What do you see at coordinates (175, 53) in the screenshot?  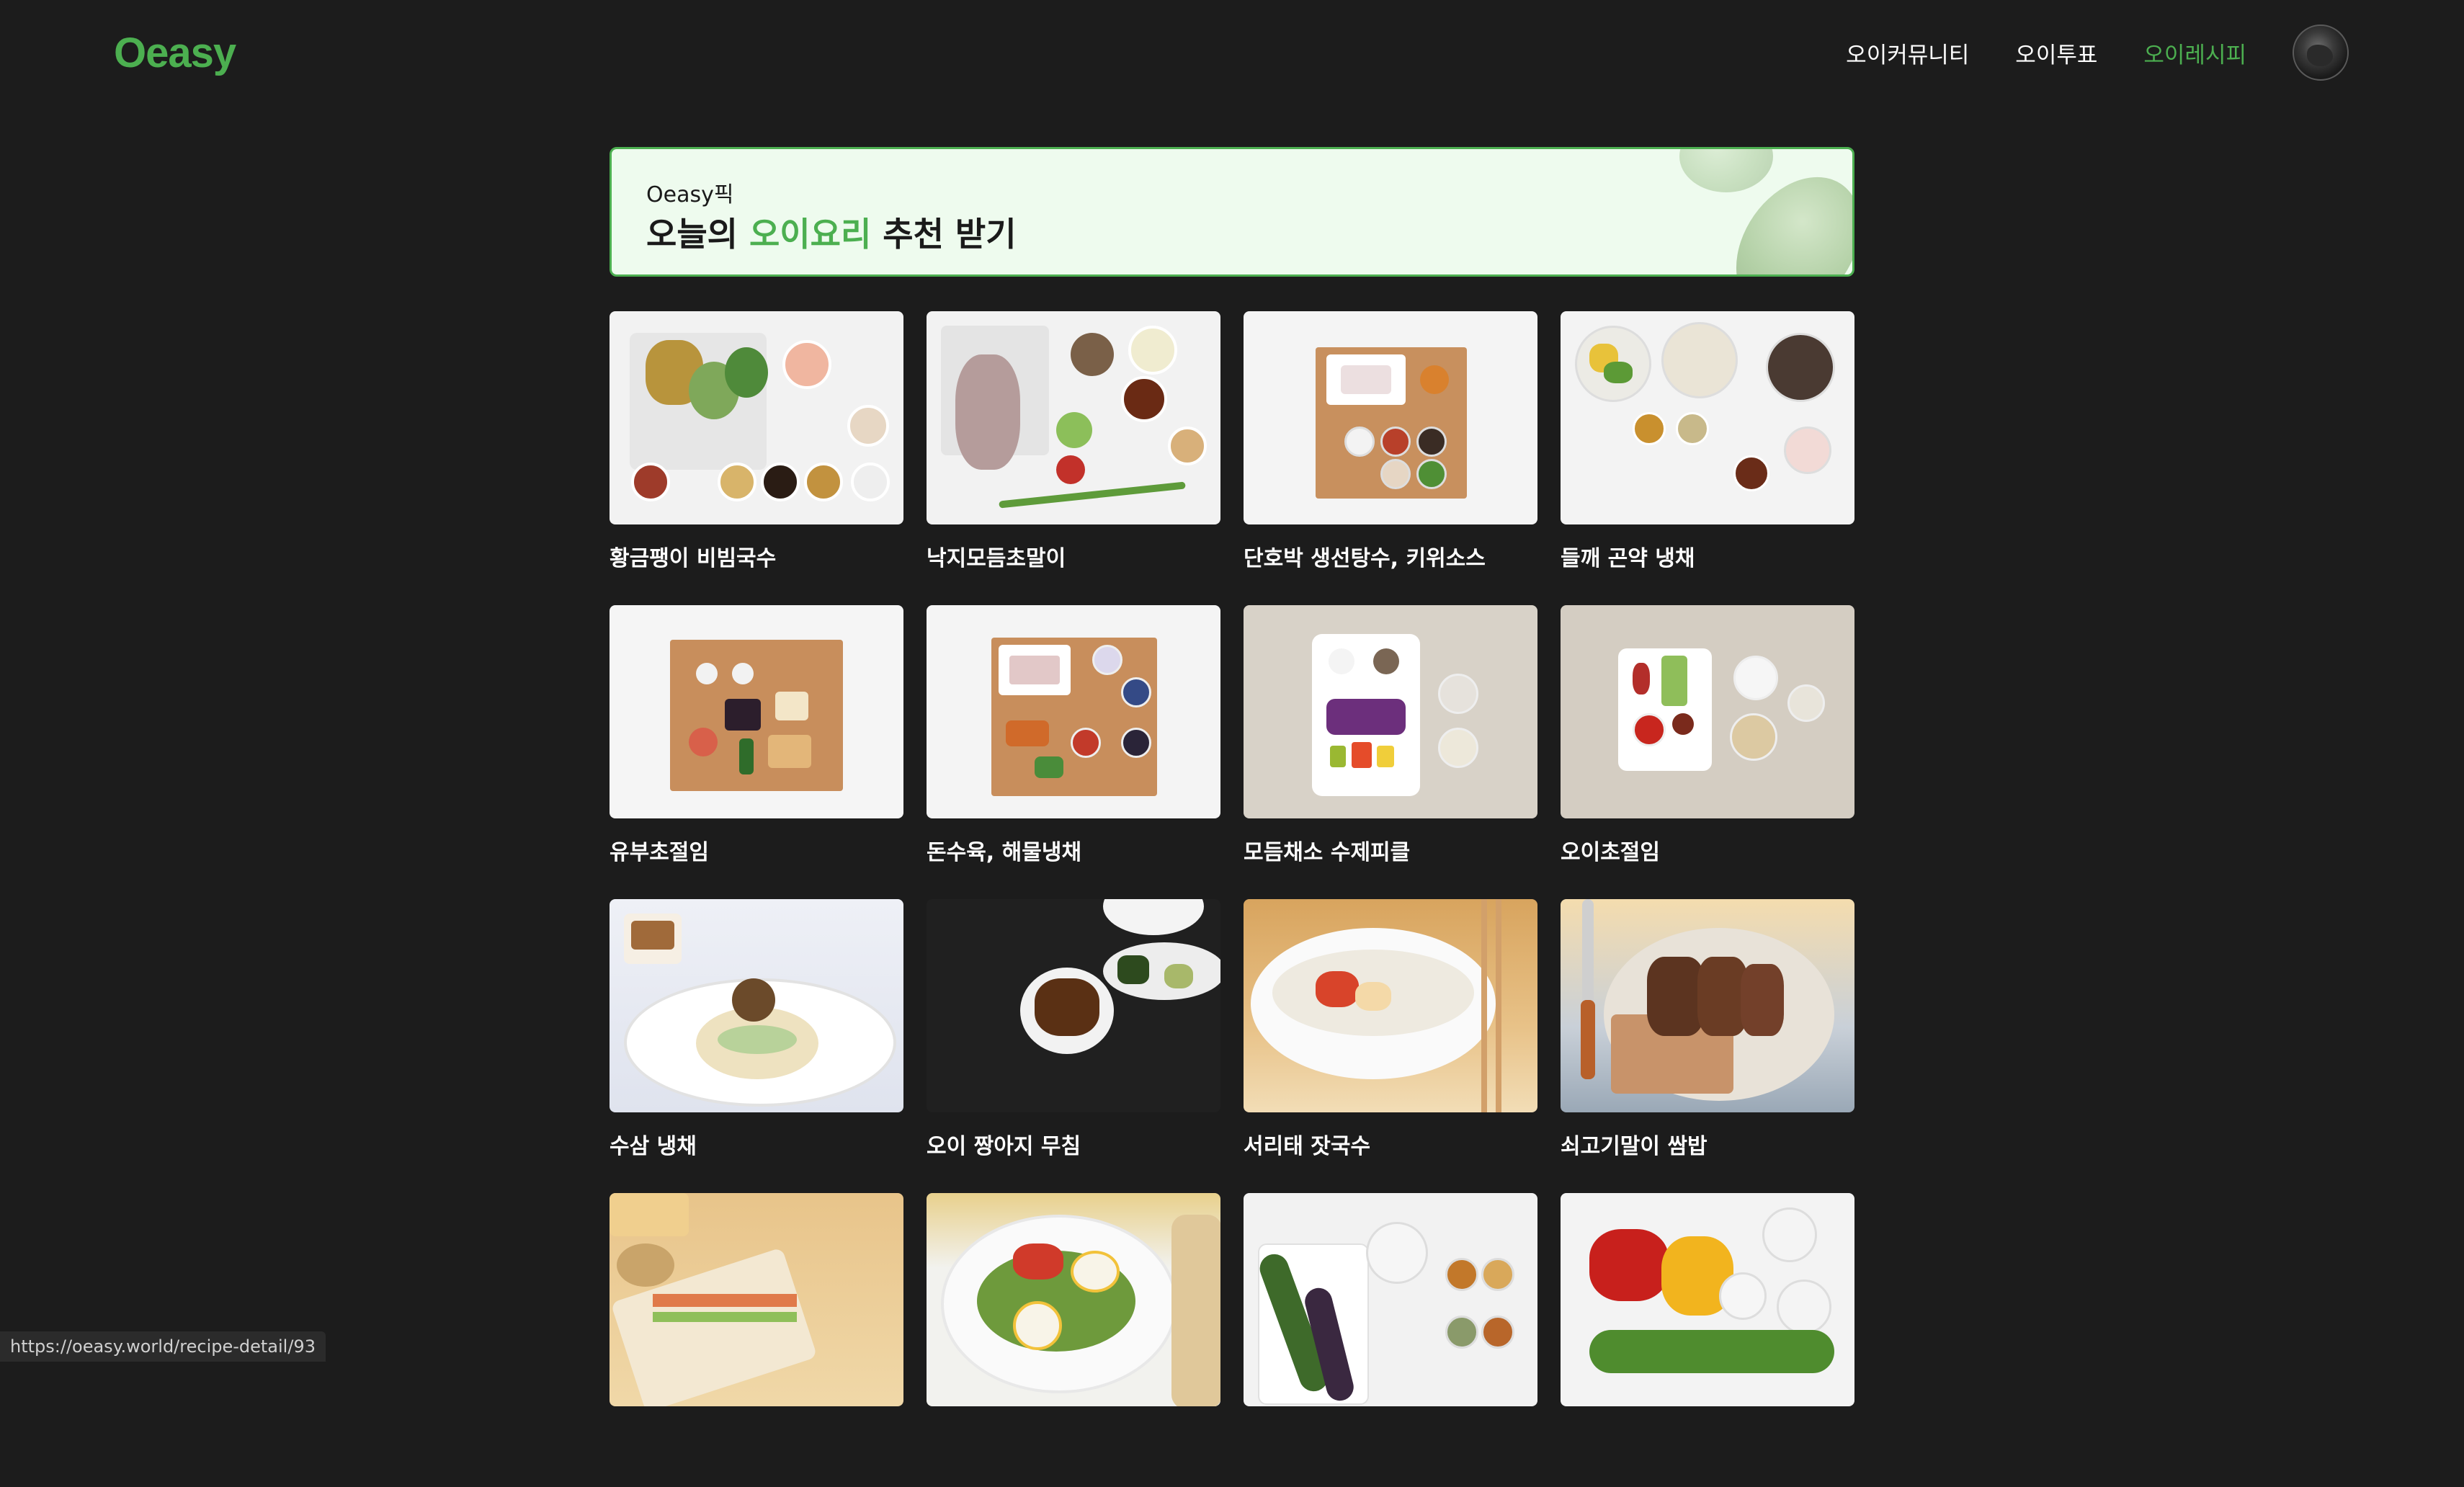 I see `site-logo: Oeasy` at bounding box center [175, 53].